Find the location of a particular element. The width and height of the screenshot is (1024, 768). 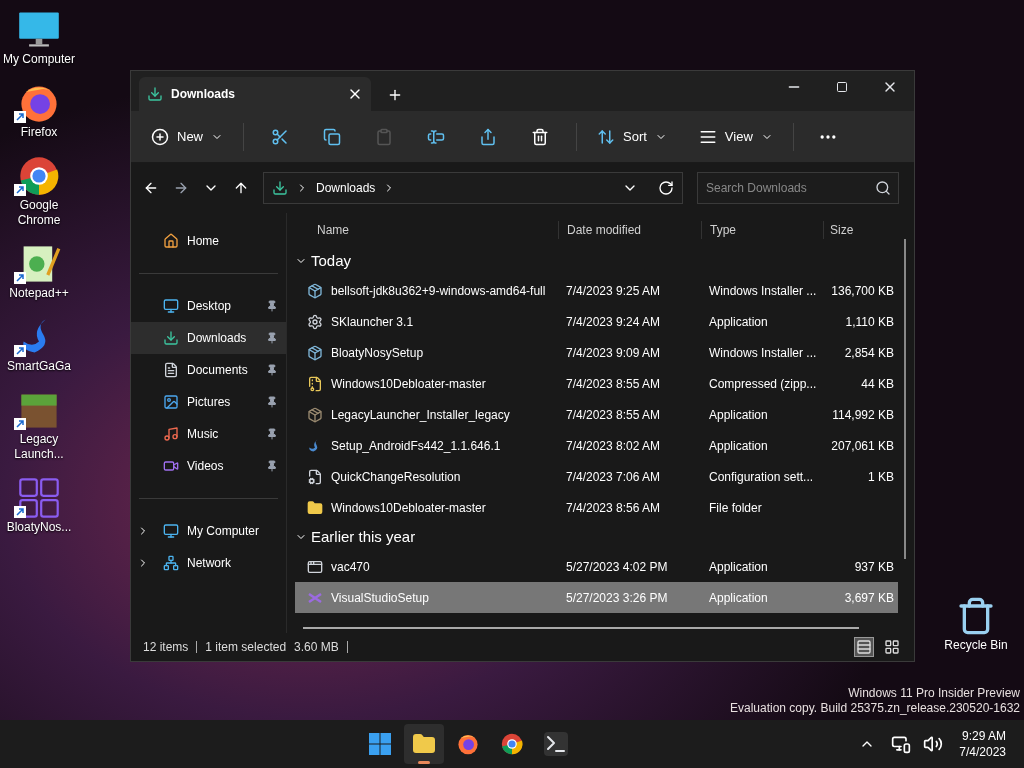

search-field: Search Downloads is located at coordinates (798, 188).